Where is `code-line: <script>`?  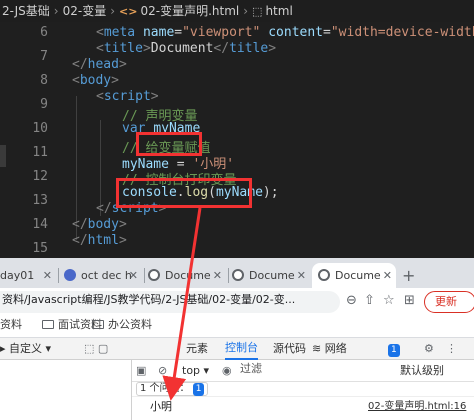 code-line: <script> is located at coordinates (127, 96).